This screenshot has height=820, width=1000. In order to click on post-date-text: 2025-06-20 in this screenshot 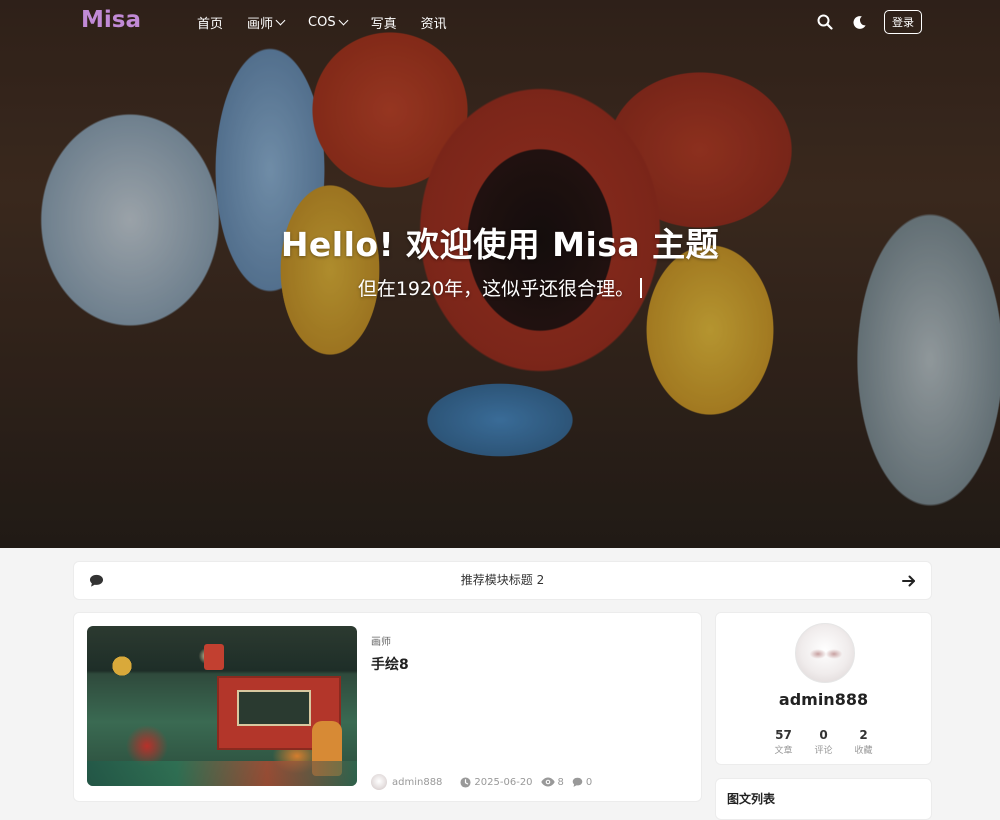, I will do `click(503, 782)`.